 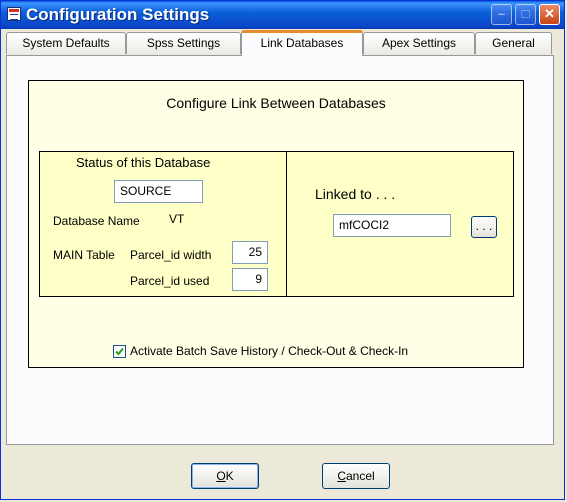 What do you see at coordinates (276, 103) in the screenshot?
I see `panel-title: Configure Link Between Databases` at bounding box center [276, 103].